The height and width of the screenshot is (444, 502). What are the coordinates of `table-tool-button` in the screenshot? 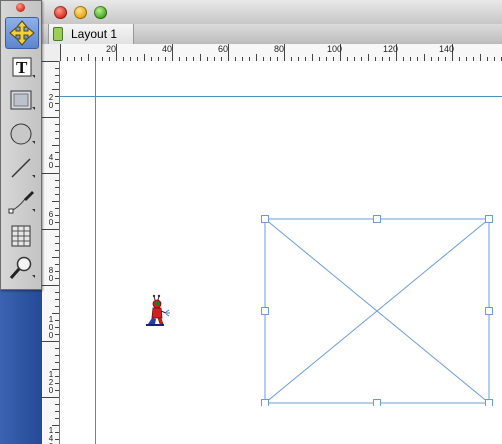 It's located at (21, 236).